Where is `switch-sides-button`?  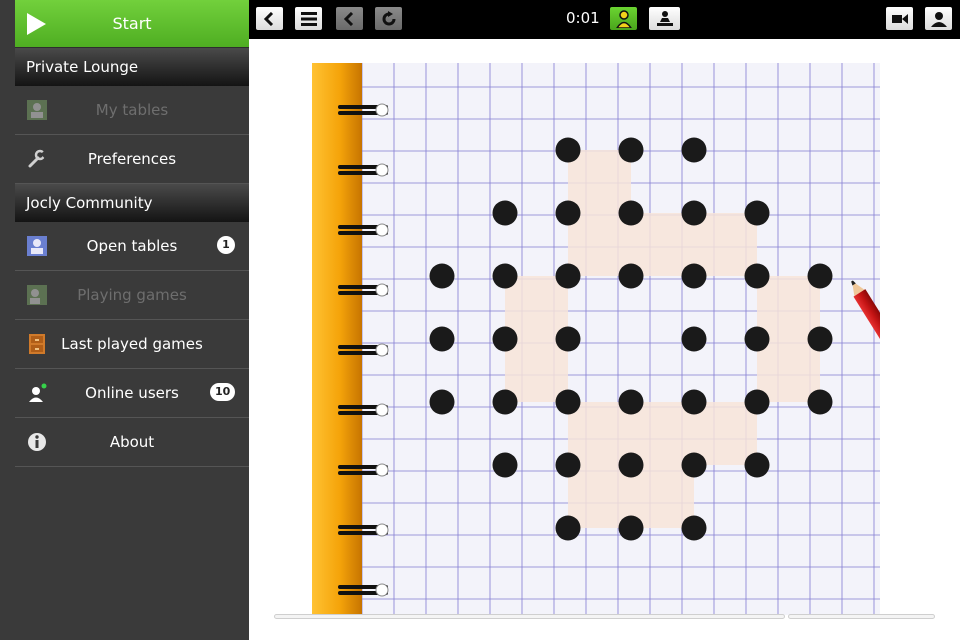 switch-sides-button is located at coordinates (664, 18).